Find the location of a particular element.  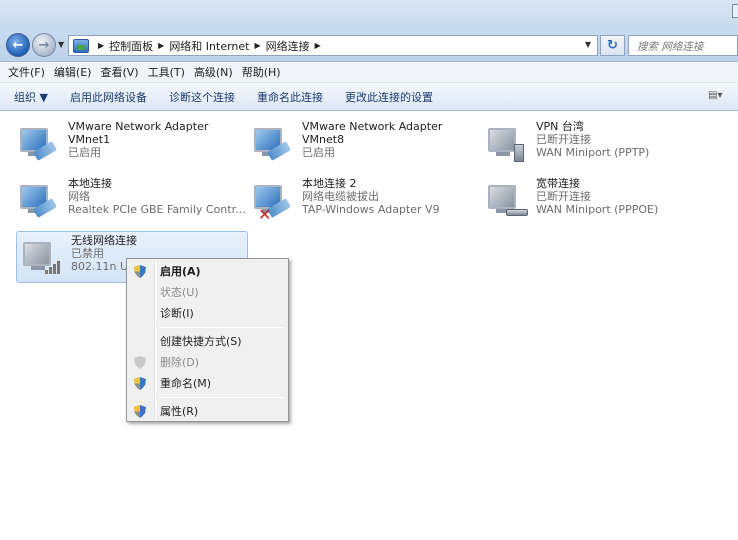

connection-name: 宽带连接 is located at coordinates (558, 183).